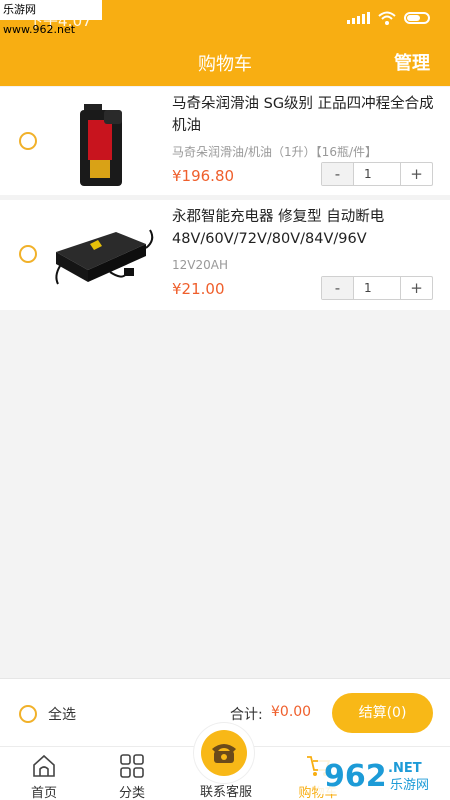  What do you see at coordinates (131, 793) in the screenshot?
I see `tab-category-label: 分类` at bounding box center [131, 793].